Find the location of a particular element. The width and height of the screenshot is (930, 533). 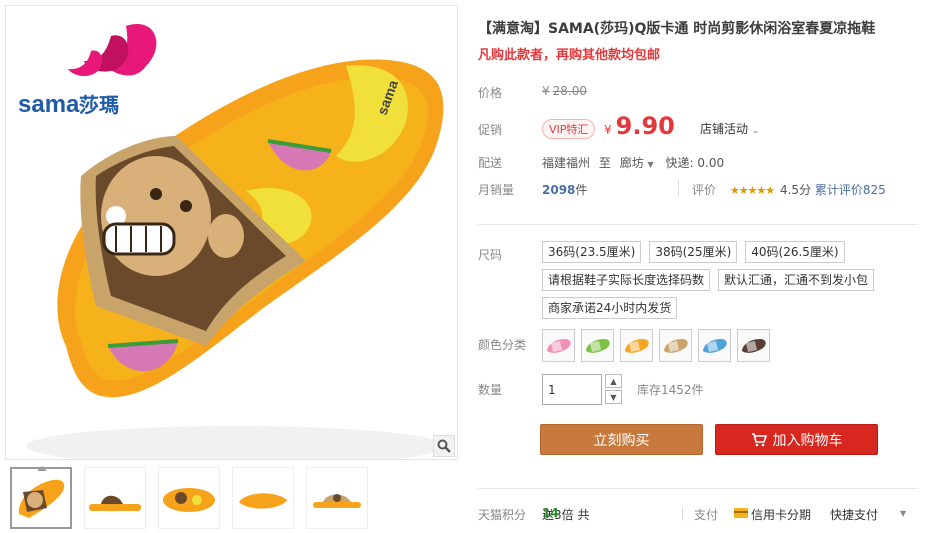

price-label: 价格 is located at coordinates (490, 93).